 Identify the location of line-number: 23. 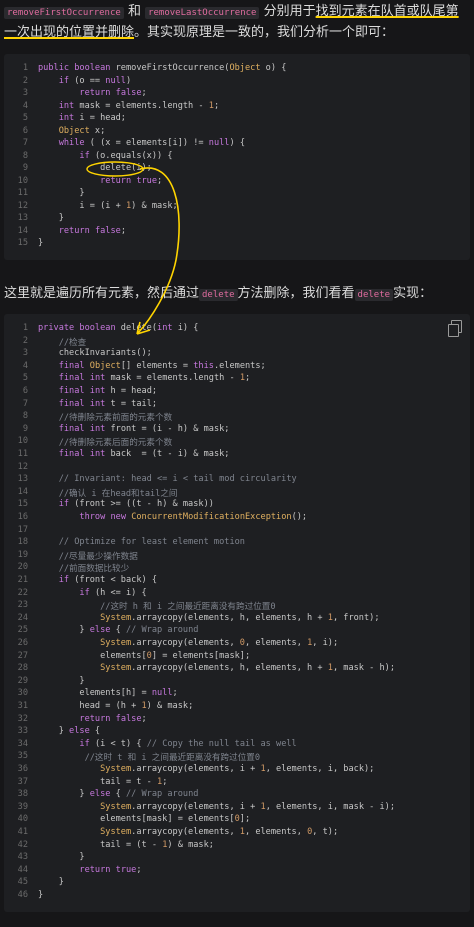
(22, 605).